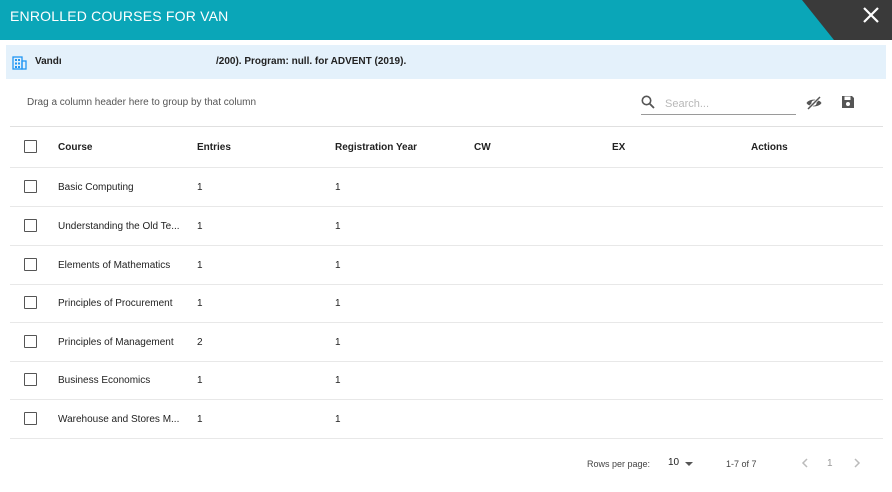  What do you see at coordinates (729, 104) in the screenshot?
I see `search-input` at bounding box center [729, 104].